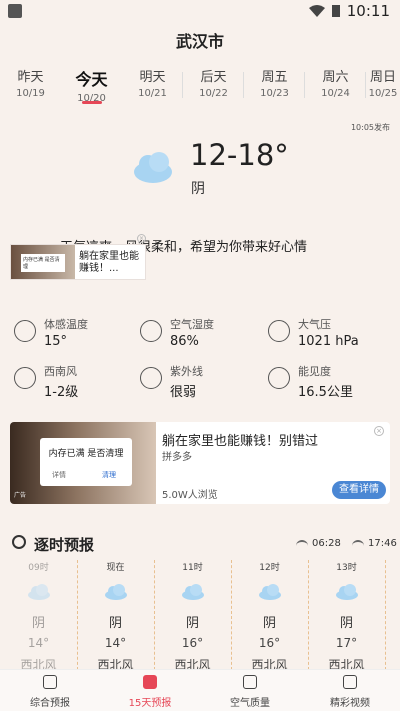 The height and width of the screenshot is (711, 400). I want to click on uv-icon, so click(151, 378).